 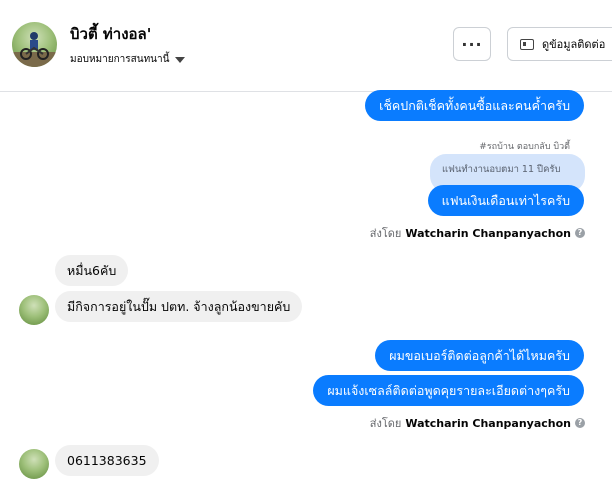 What do you see at coordinates (107, 460) in the screenshot?
I see `incoming-message: 0611383635` at bounding box center [107, 460].